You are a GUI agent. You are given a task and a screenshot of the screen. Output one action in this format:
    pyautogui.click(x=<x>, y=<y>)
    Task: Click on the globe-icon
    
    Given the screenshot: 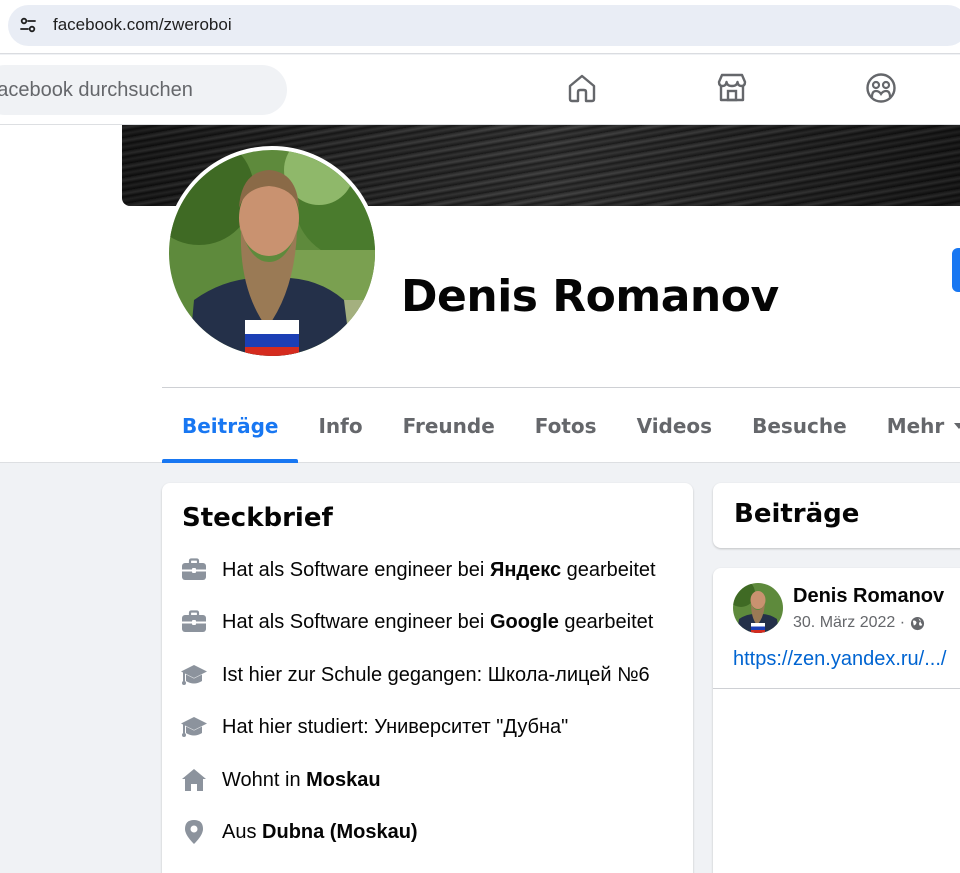 What is the action you would take?
    pyautogui.click(x=918, y=623)
    